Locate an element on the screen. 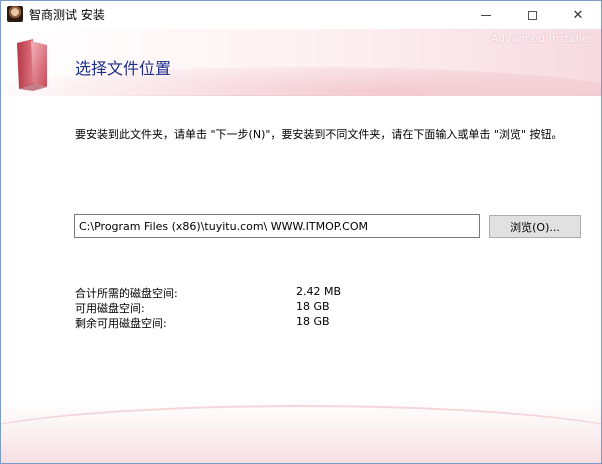  header-divider is located at coordinates (301, 95).